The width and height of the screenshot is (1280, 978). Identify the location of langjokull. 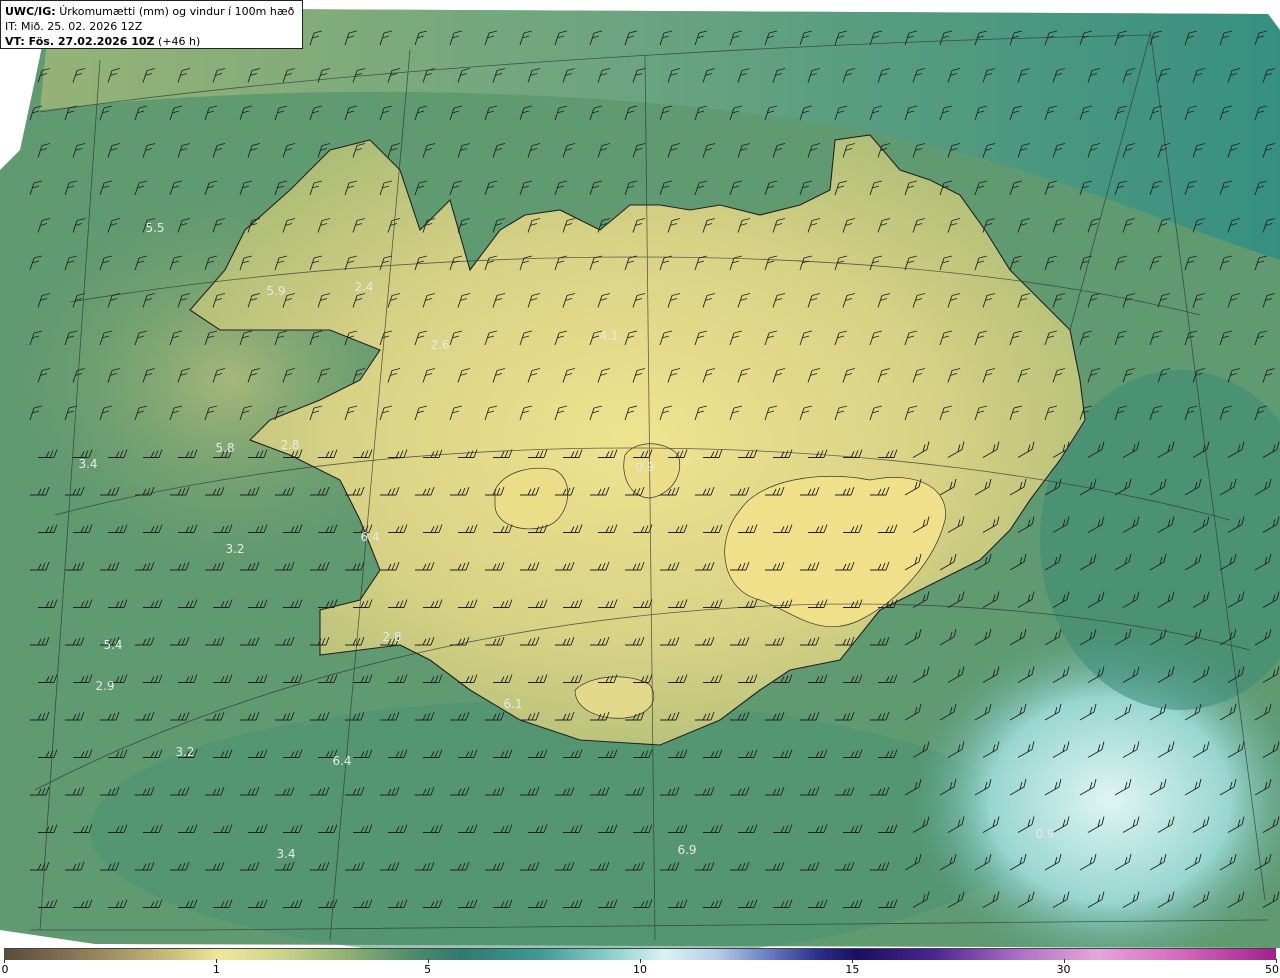
(531, 498).